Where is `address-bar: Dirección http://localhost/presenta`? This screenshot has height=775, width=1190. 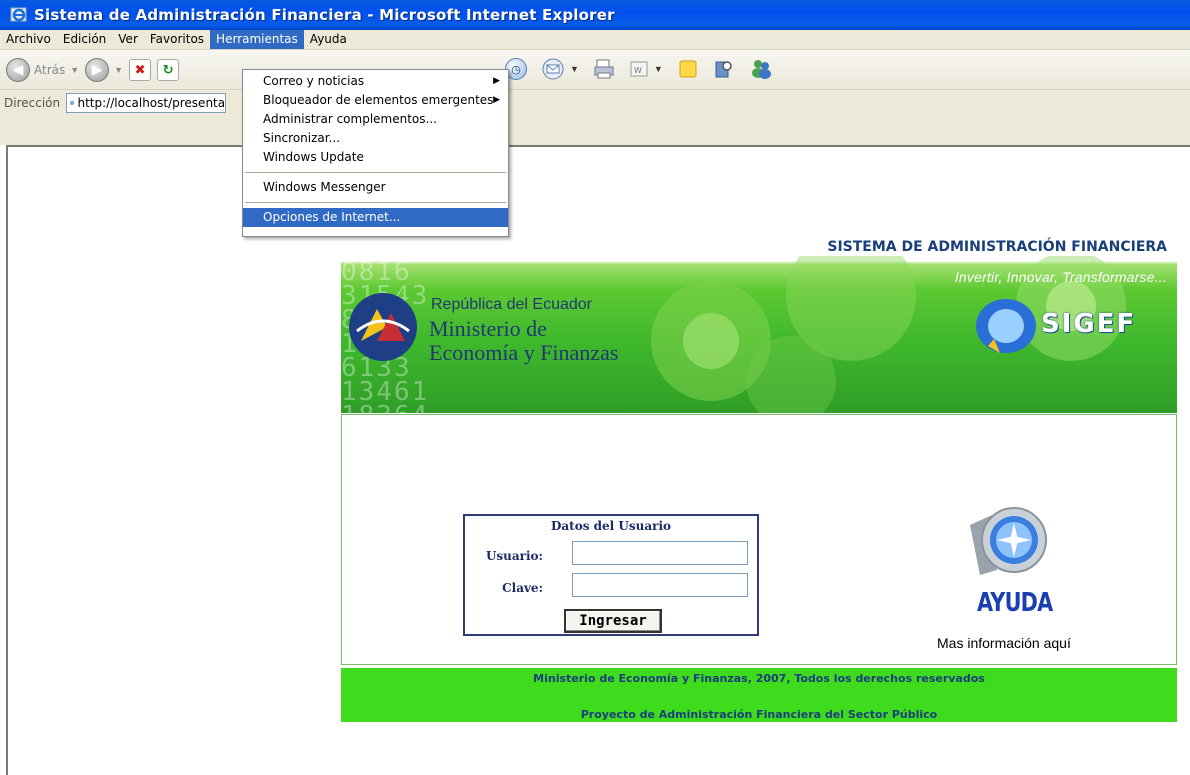
address-bar: Dirección http://localhost/presenta is located at coordinates (595, 117).